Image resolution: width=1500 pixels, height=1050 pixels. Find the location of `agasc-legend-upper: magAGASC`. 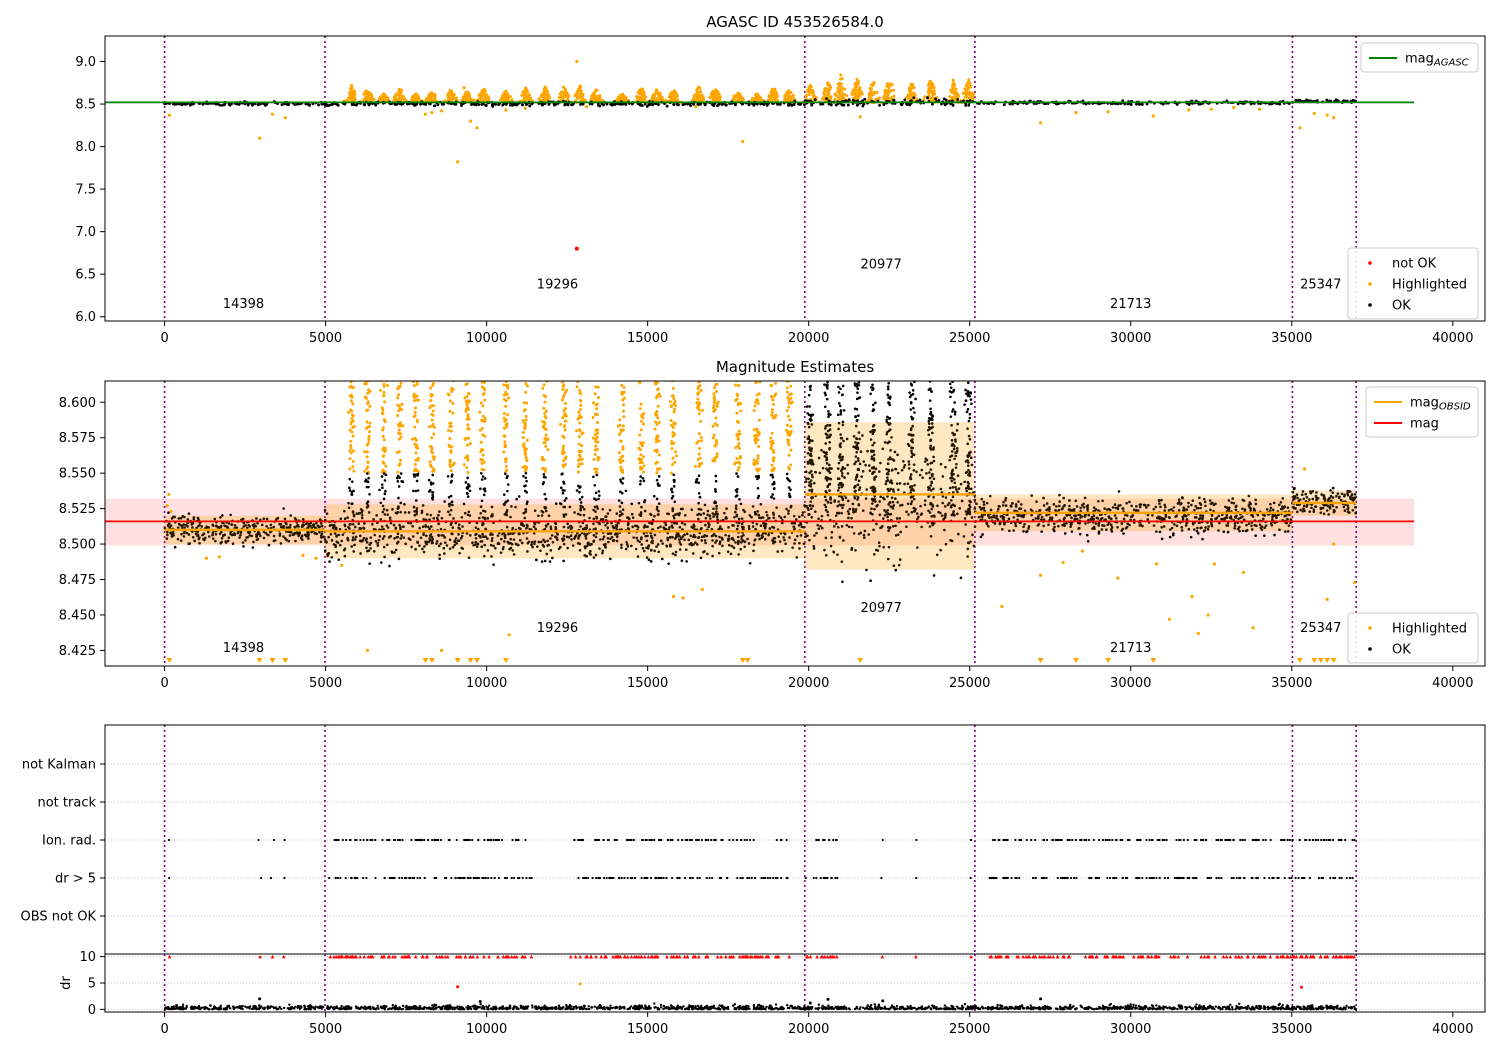

agasc-legend-upper: magAGASC is located at coordinates (1419, 57).